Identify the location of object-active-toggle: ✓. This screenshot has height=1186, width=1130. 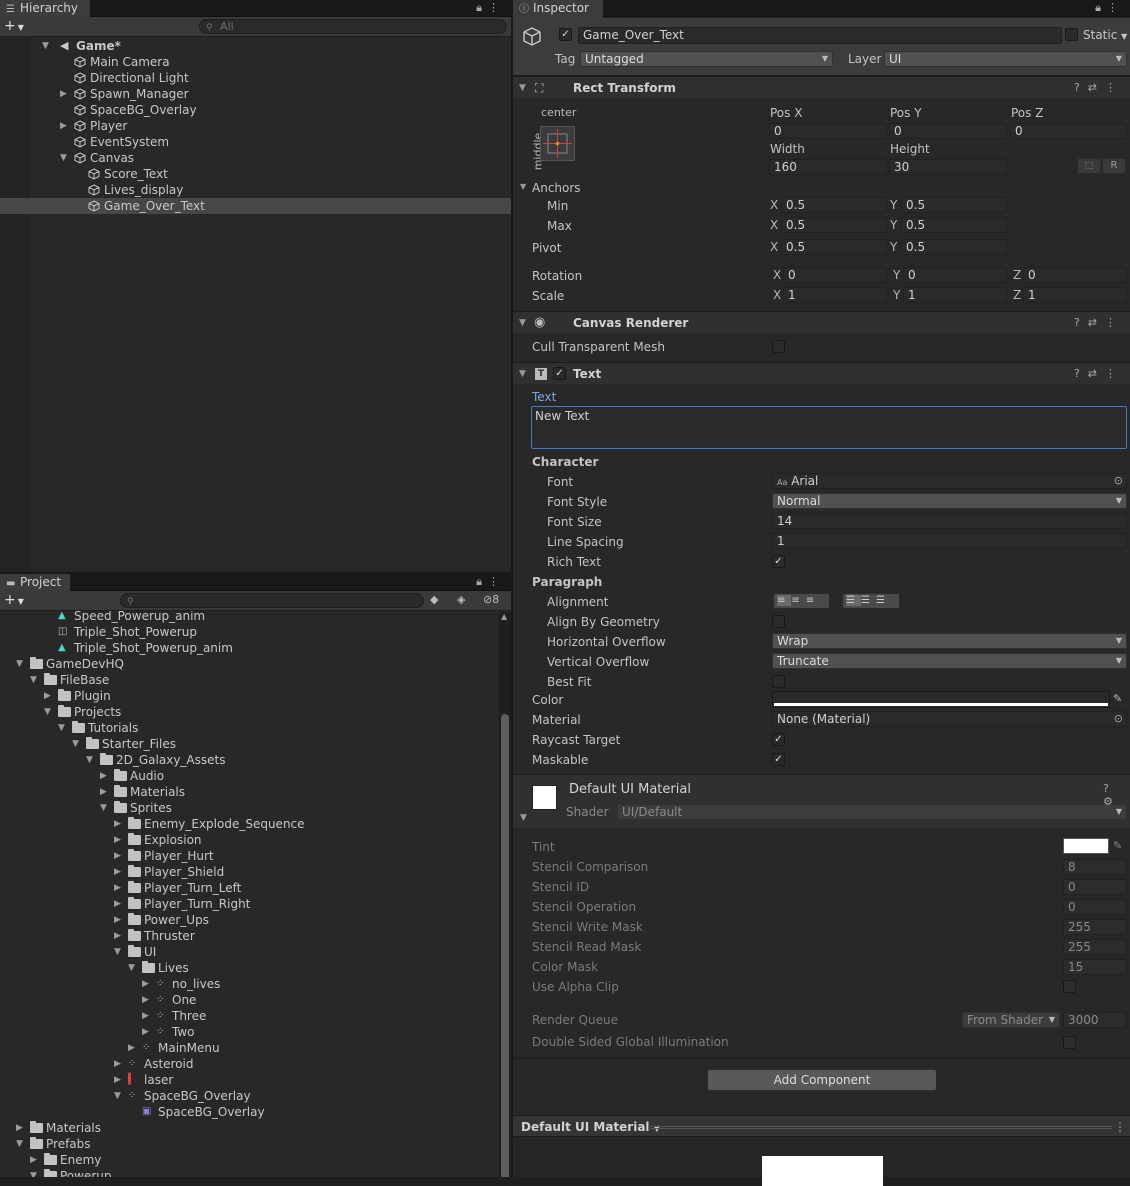
(565, 34).